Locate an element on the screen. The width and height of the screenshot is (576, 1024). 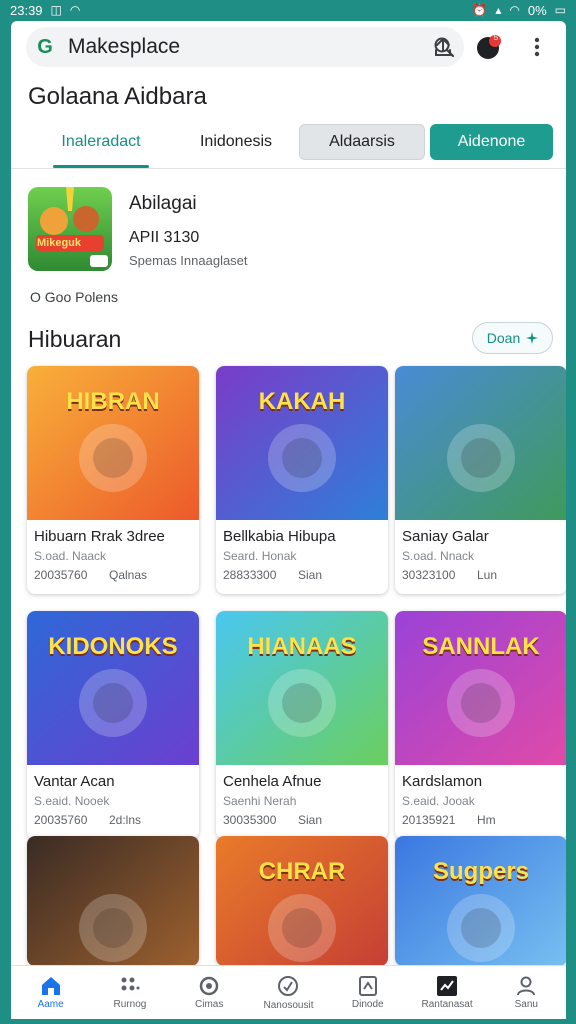
notification-avatar: 5 is located at coordinates (489, 47).